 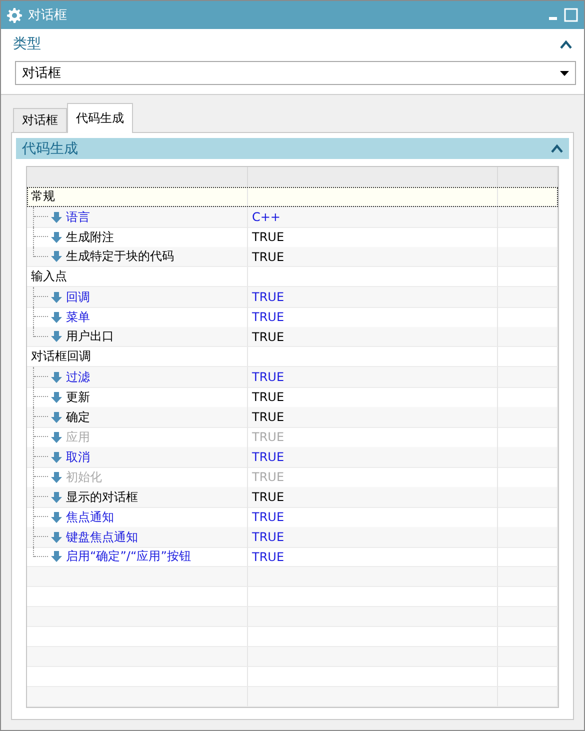 I want to click on group-label: 常规, so click(x=43, y=196).